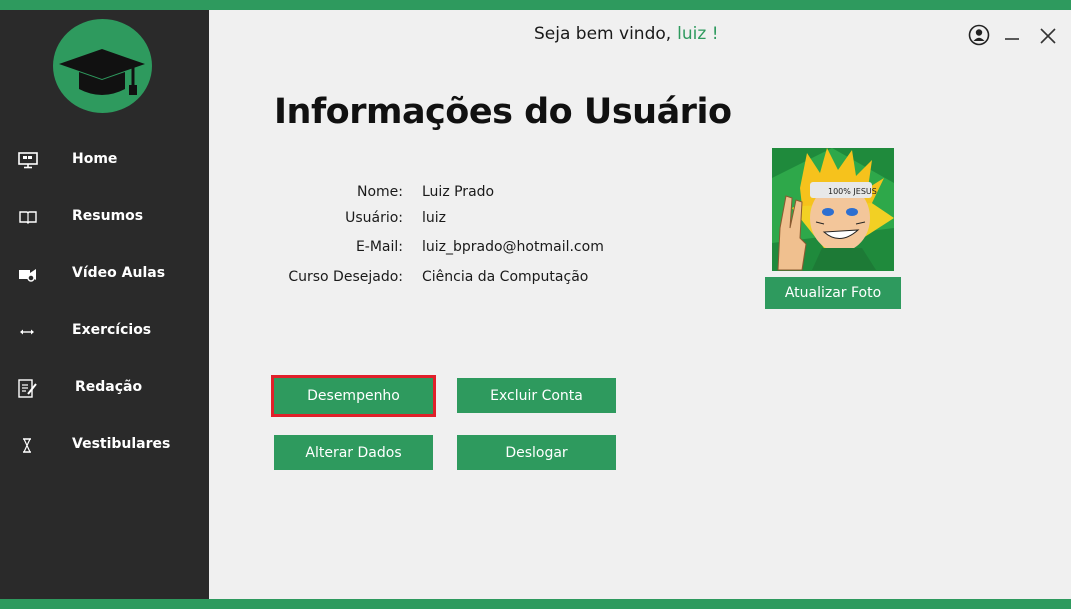  What do you see at coordinates (513, 247) in the screenshot?
I see `email-value: luiz_bprado@hotmail.com` at bounding box center [513, 247].